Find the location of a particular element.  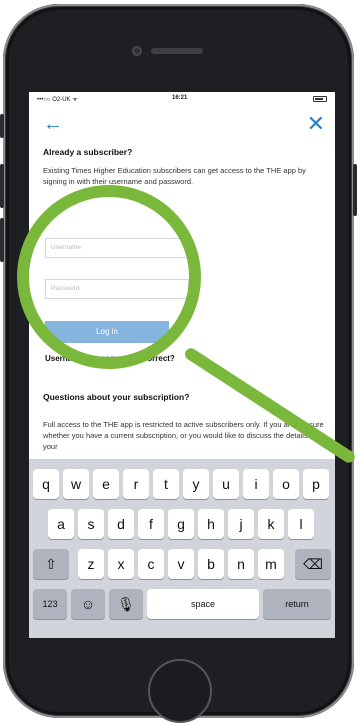

front-camera is located at coordinates (137, 51).